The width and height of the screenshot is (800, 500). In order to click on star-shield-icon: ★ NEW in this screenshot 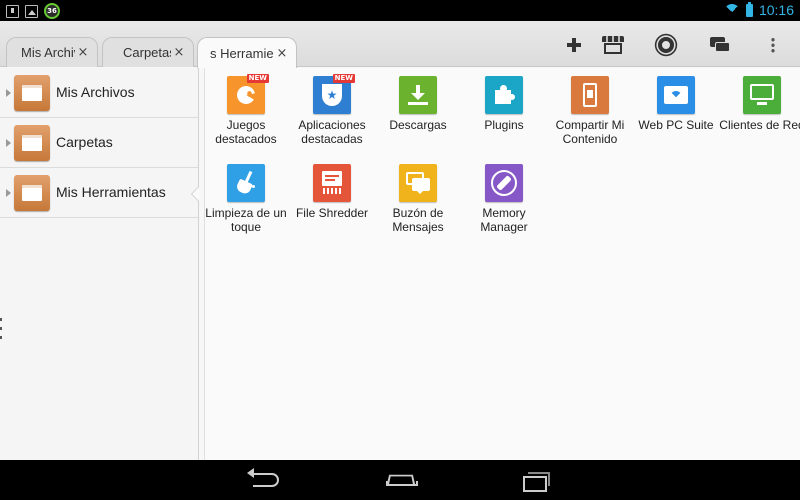, I will do `click(334, 94)`.